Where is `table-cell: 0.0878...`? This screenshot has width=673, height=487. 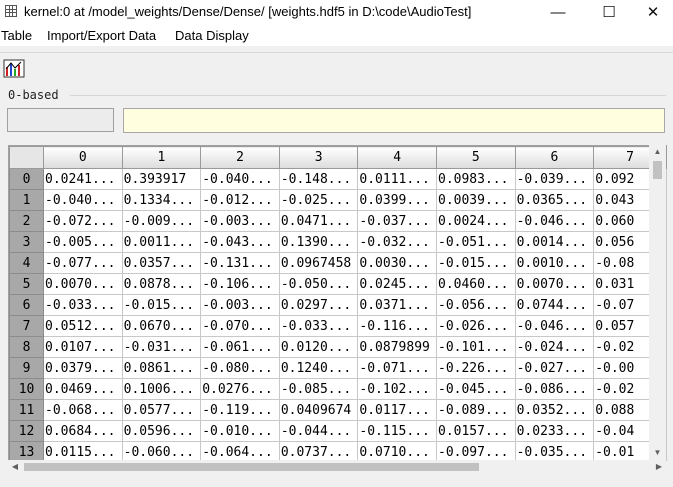 table-cell: 0.0878... is located at coordinates (161, 284).